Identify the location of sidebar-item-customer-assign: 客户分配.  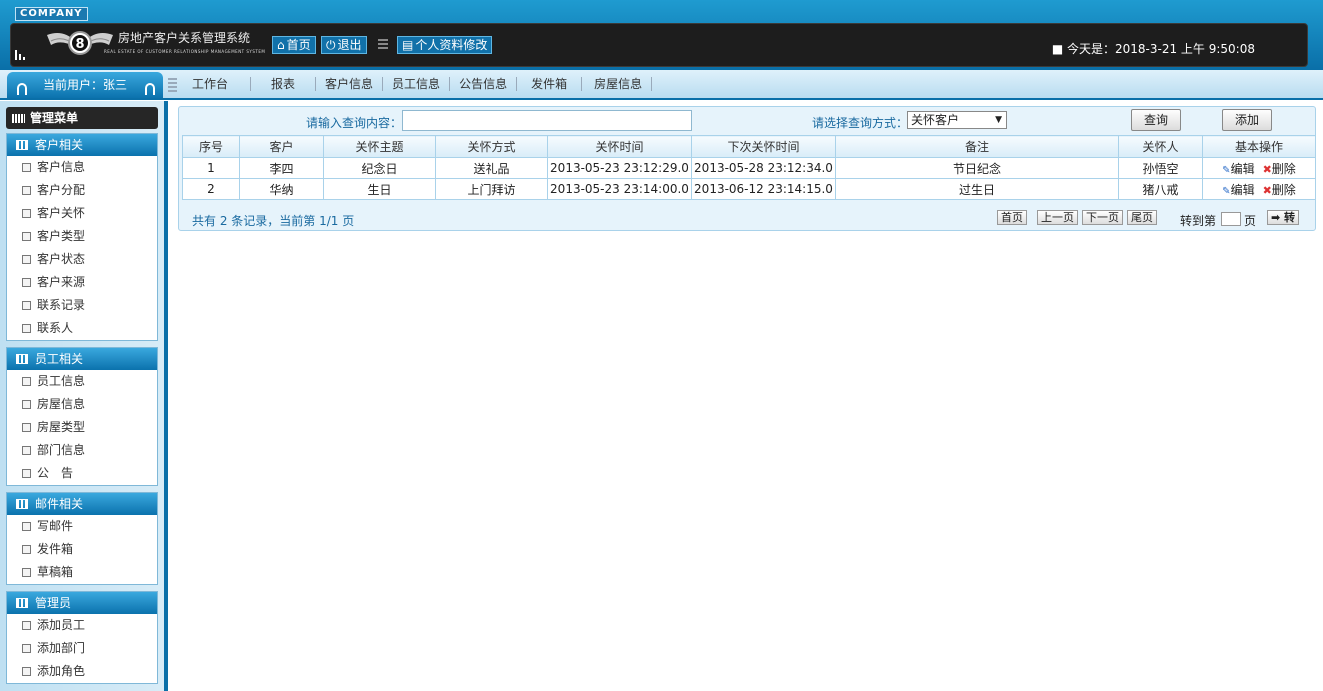
(82, 190).